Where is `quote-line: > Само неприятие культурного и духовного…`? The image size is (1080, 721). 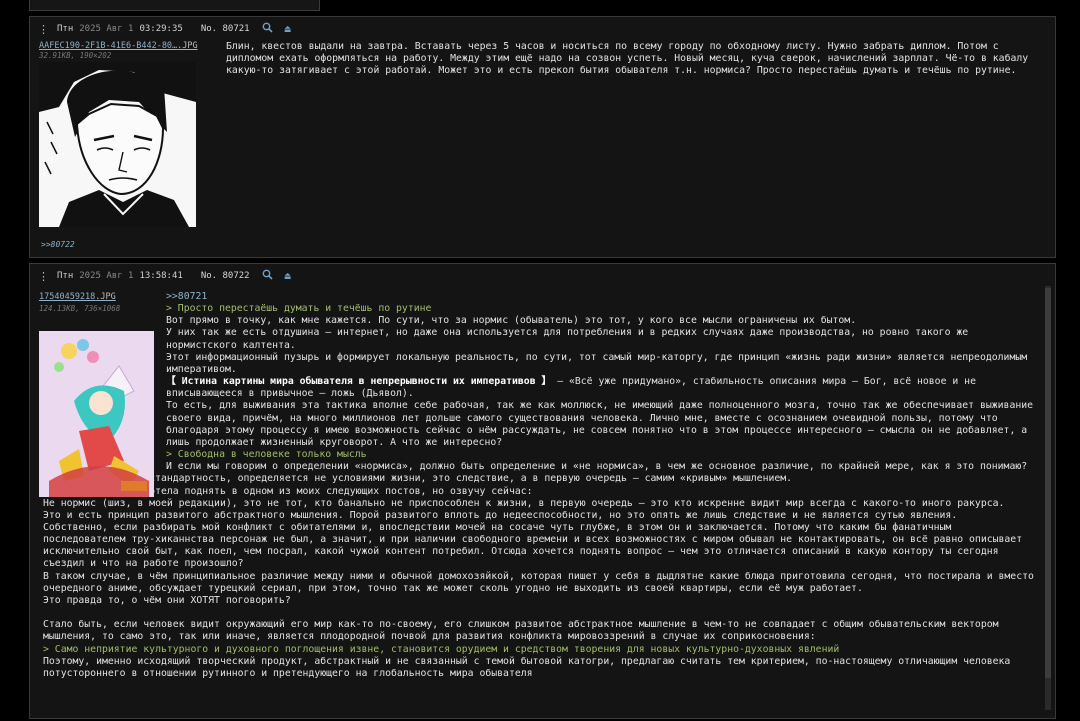
quote-line: > Само неприятие культурного и духовного… is located at coordinates (441, 649).